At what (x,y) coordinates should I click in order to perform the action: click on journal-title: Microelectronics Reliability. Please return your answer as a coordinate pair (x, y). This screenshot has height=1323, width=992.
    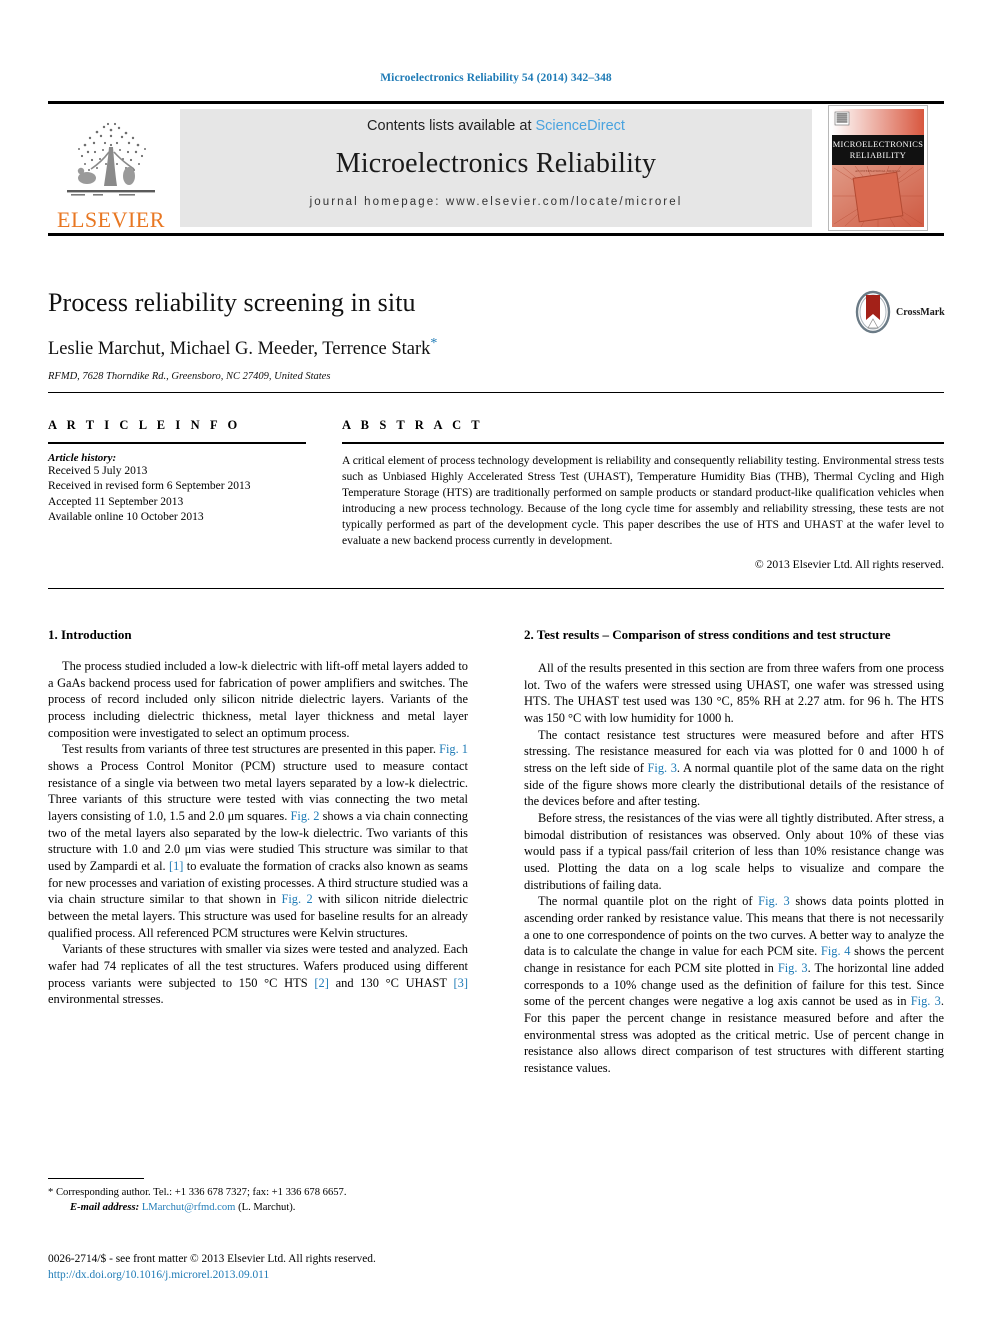
    Looking at the image, I should click on (496, 163).